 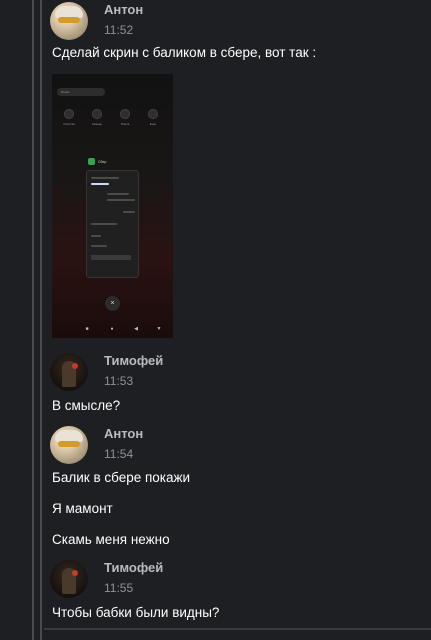 What do you see at coordinates (136, 612) in the screenshot?
I see `message-text: Чтобы бабки были видны?` at bounding box center [136, 612].